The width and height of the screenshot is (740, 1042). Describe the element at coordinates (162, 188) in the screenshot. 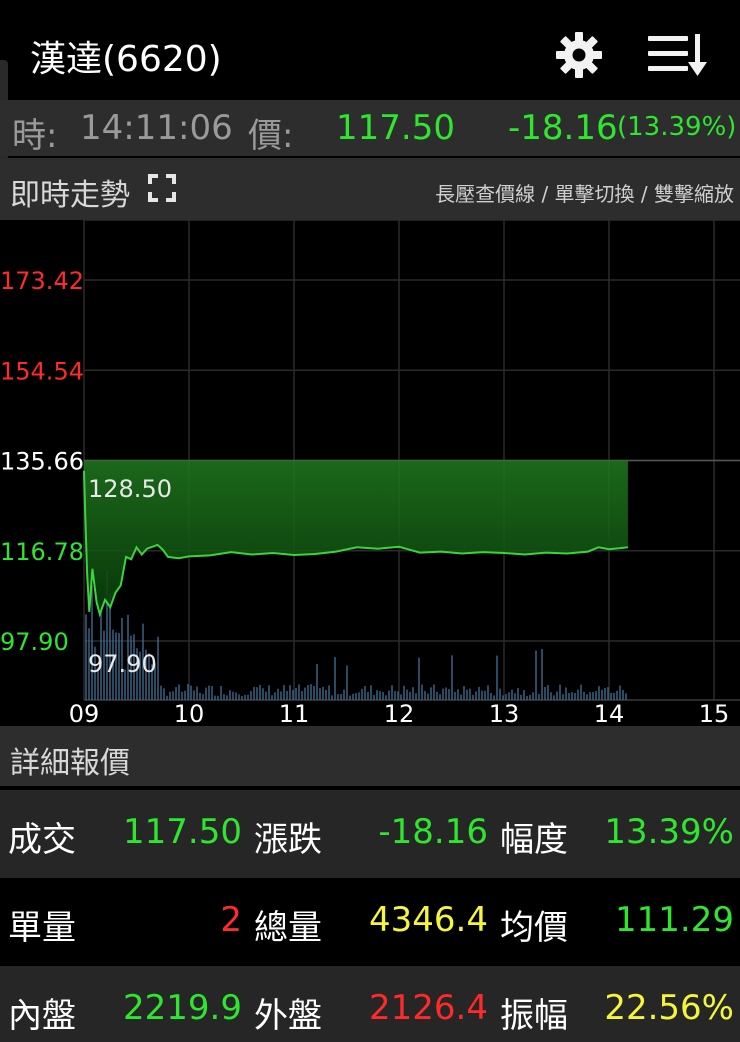

I see `fullscreen-icon` at that location.